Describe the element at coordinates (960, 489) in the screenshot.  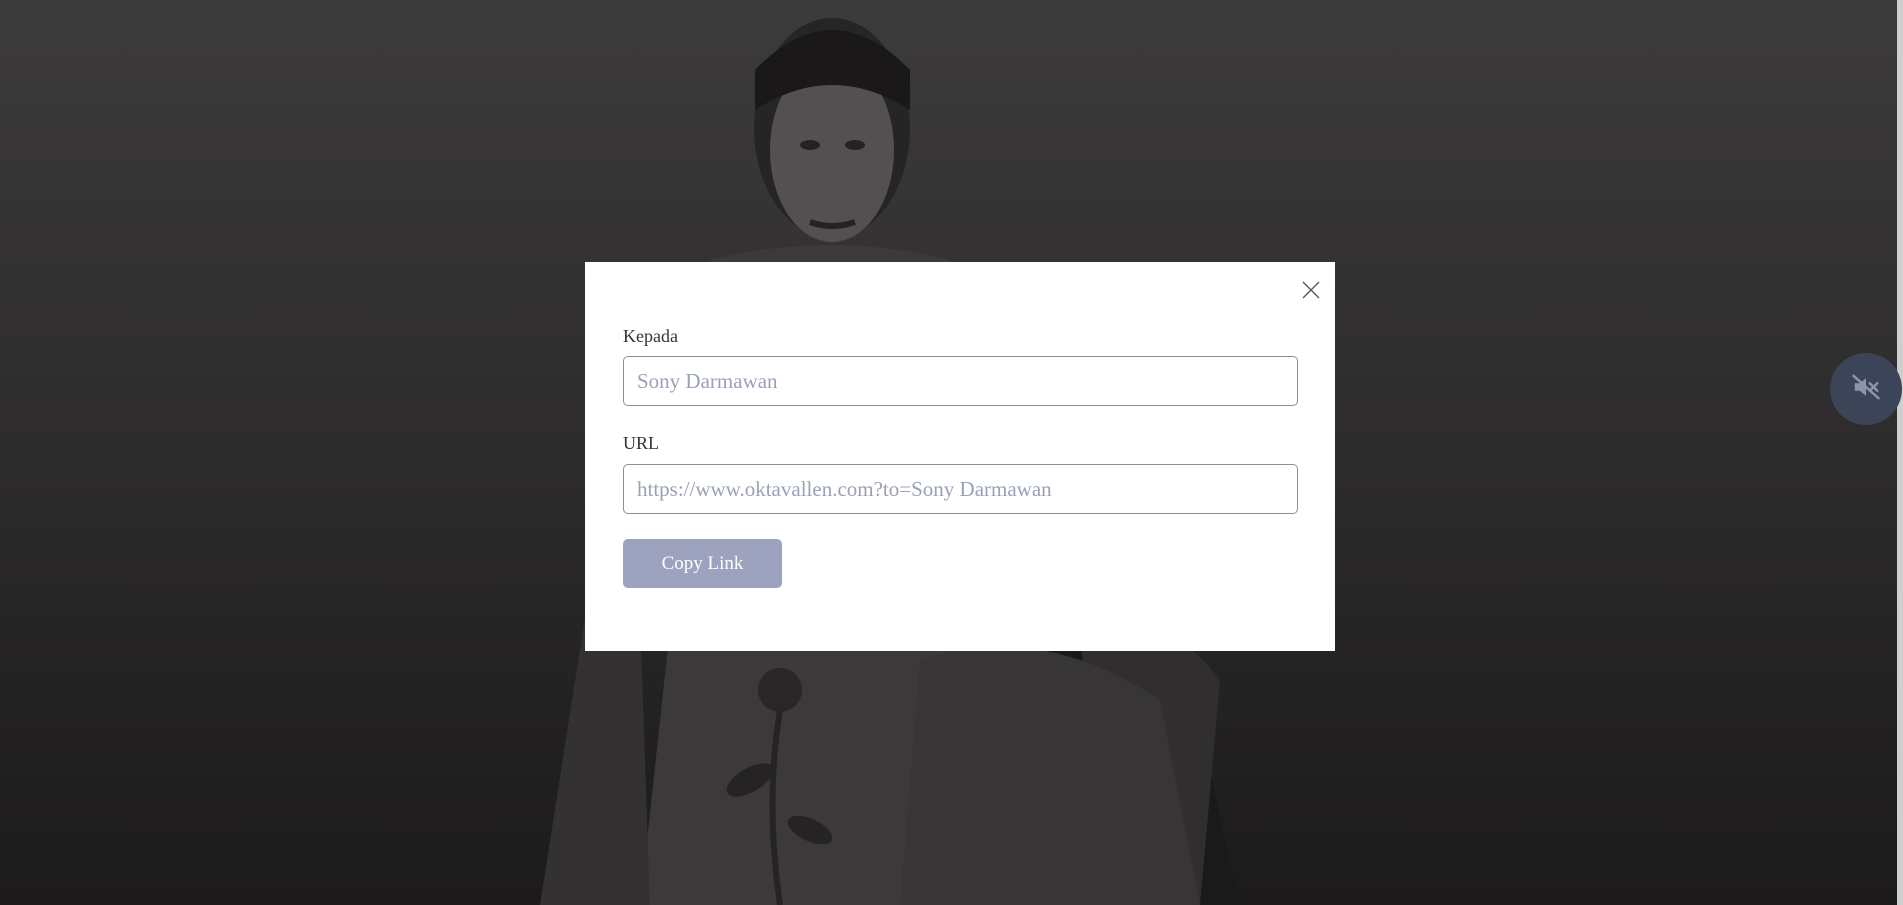
I see `url-input` at that location.